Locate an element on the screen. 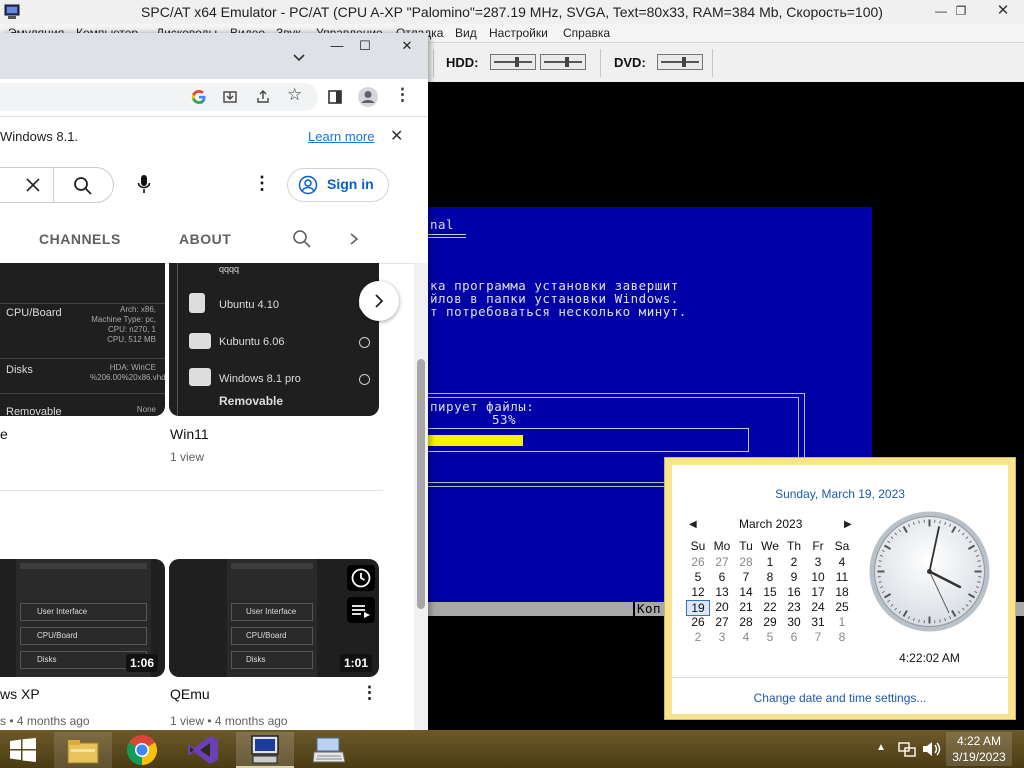 The width and height of the screenshot is (1024, 768). calendar-day: 21 is located at coordinates (746, 607).